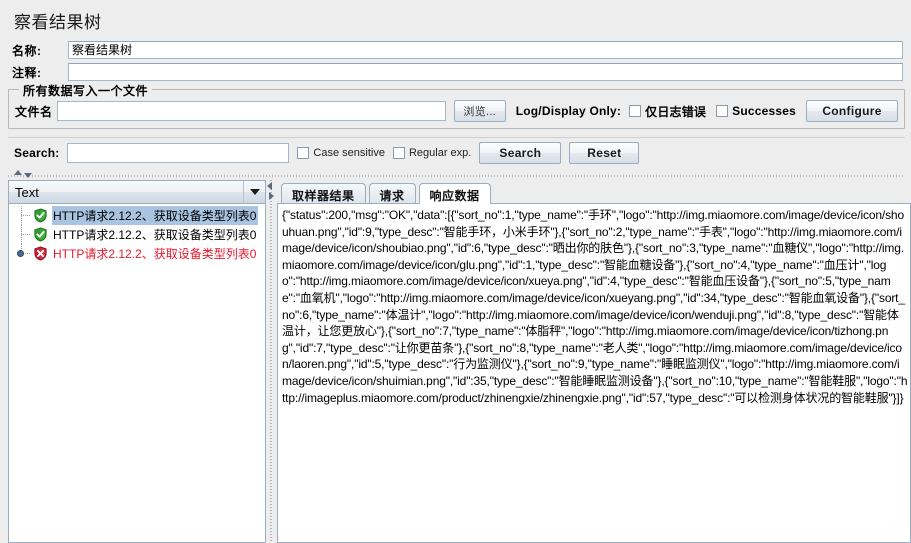  What do you see at coordinates (178, 153) in the screenshot?
I see `search-input` at bounding box center [178, 153].